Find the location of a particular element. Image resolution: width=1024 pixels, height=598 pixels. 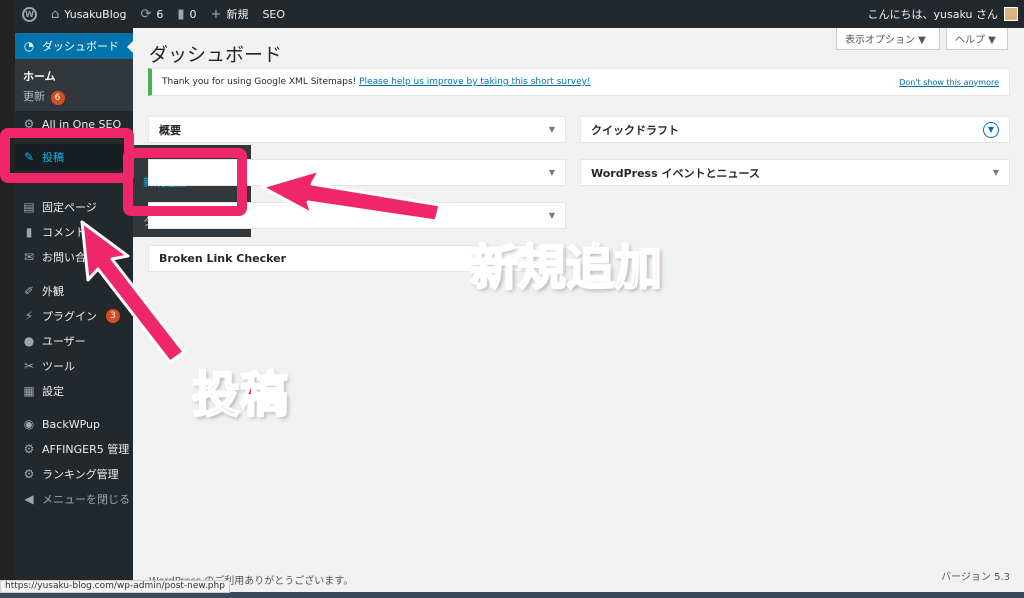

brush-icon: ✐ is located at coordinates (29, 291).